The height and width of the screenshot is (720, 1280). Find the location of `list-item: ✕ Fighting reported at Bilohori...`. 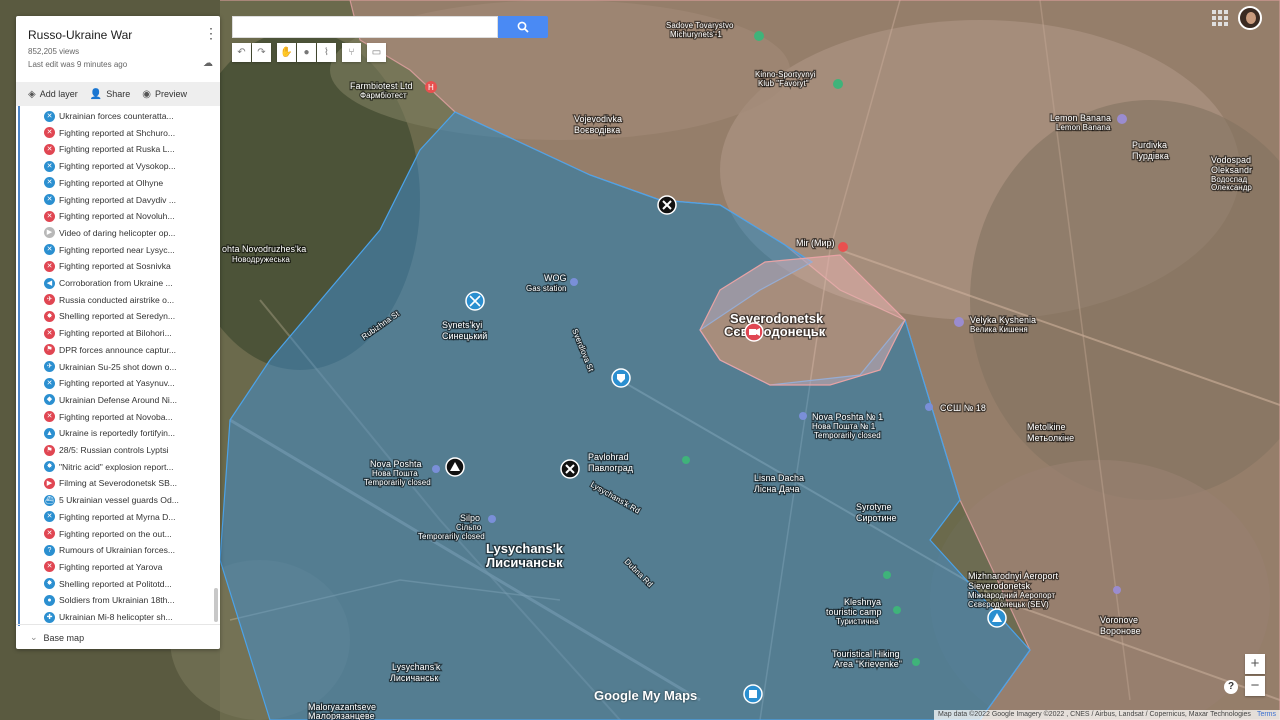

list-item: ✕ Fighting reported at Bilohori... is located at coordinates (108, 333).